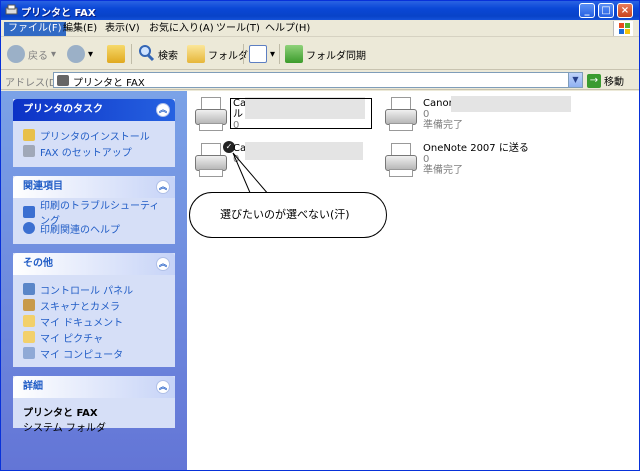 Image resolution: width=640 pixels, height=471 pixels. What do you see at coordinates (80, 29) in the screenshot?
I see `menu-edit: 編集(E)` at bounding box center [80, 29].